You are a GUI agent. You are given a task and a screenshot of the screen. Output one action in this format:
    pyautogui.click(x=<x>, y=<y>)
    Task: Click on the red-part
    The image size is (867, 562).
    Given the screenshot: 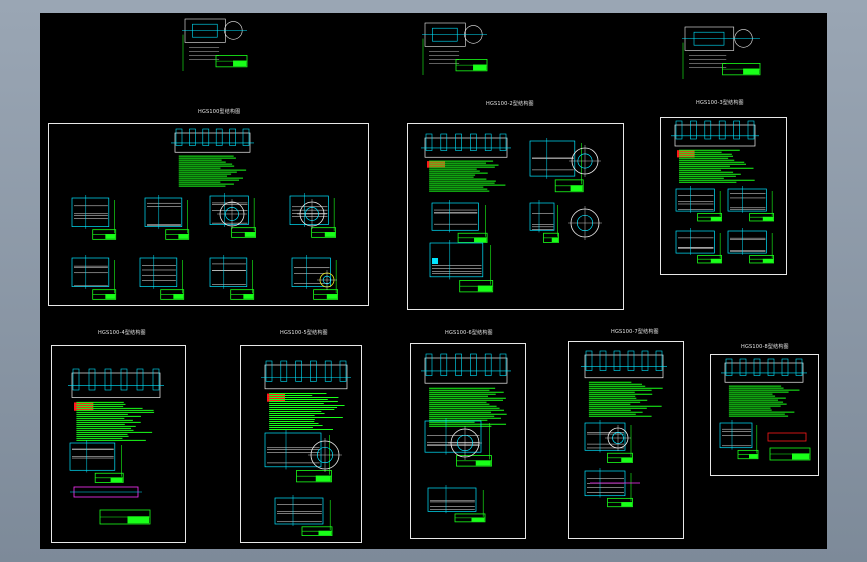 What is the action you would take?
    pyautogui.click(x=787, y=437)
    